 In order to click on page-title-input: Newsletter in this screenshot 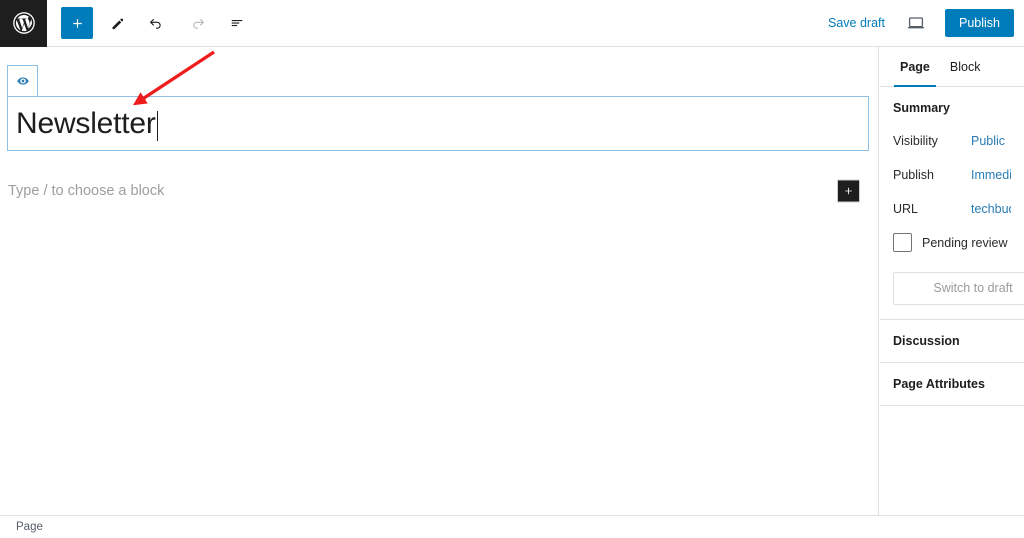, I will do `click(438, 123)`.